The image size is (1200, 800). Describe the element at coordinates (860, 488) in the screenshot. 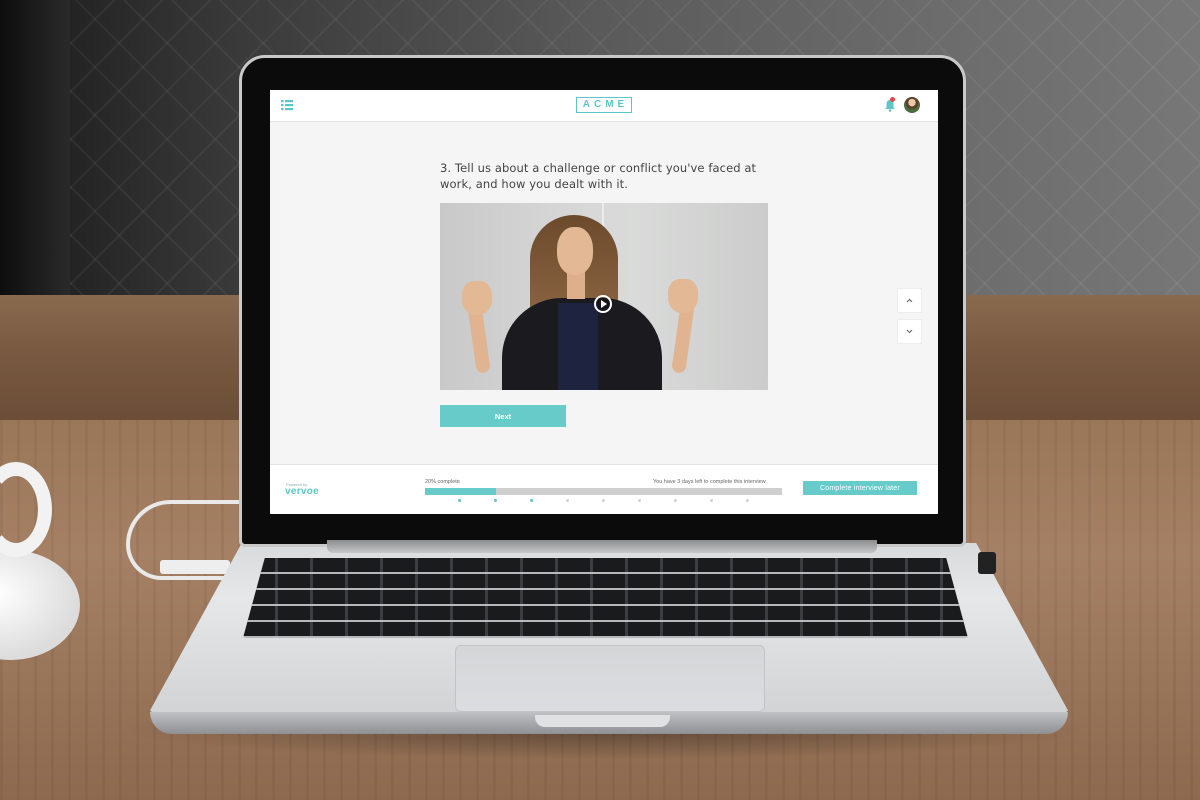

I see `complete-later-button: Complete interview later` at that location.